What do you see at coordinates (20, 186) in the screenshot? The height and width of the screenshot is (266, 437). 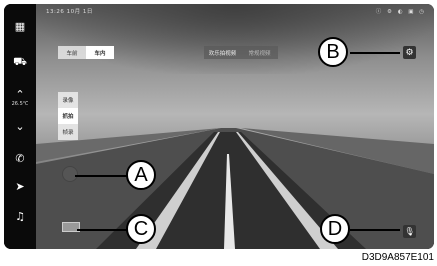 I see `navigation-icon: ➤` at bounding box center [20, 186].